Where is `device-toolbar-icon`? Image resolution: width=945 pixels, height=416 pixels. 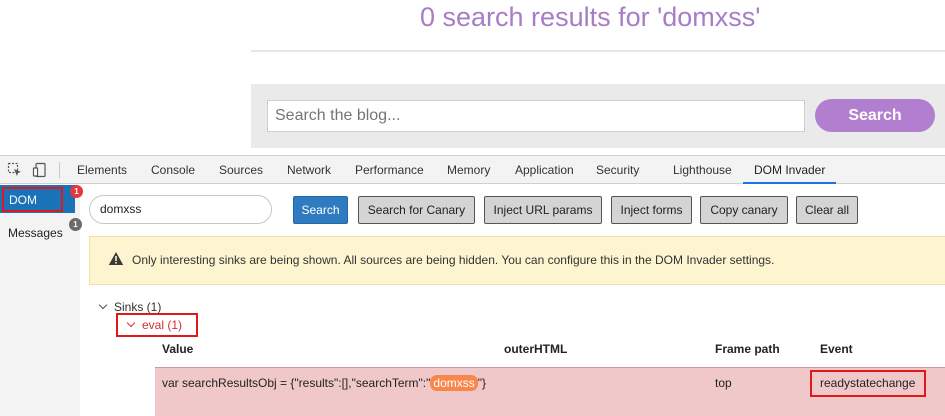 device-toolbar-icon is located at coordinates (40, 170).